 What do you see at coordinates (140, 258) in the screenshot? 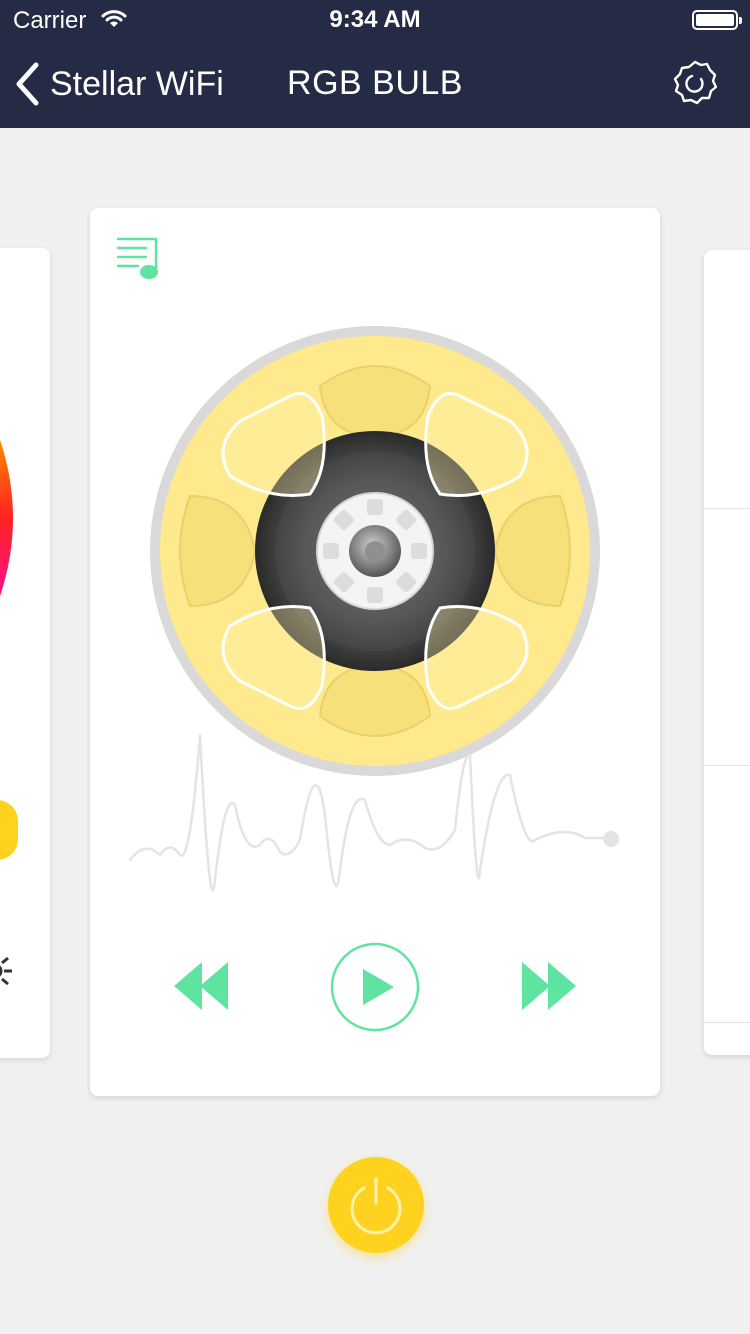
I see `playlist-music-icon` at bounding box center [140, 258].